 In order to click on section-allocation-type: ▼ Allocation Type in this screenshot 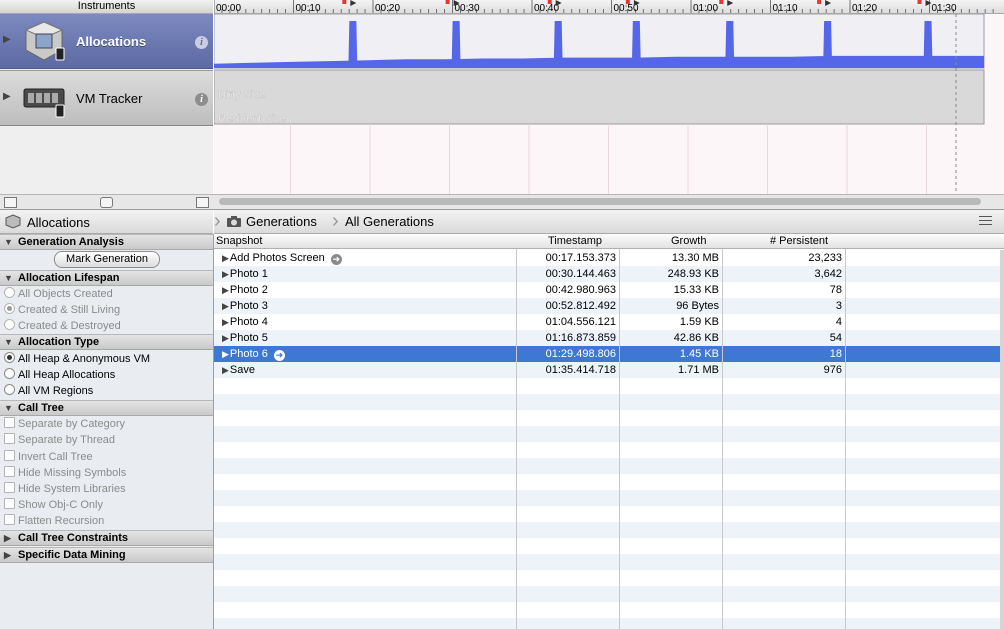, I will do `click(106, 342)`.